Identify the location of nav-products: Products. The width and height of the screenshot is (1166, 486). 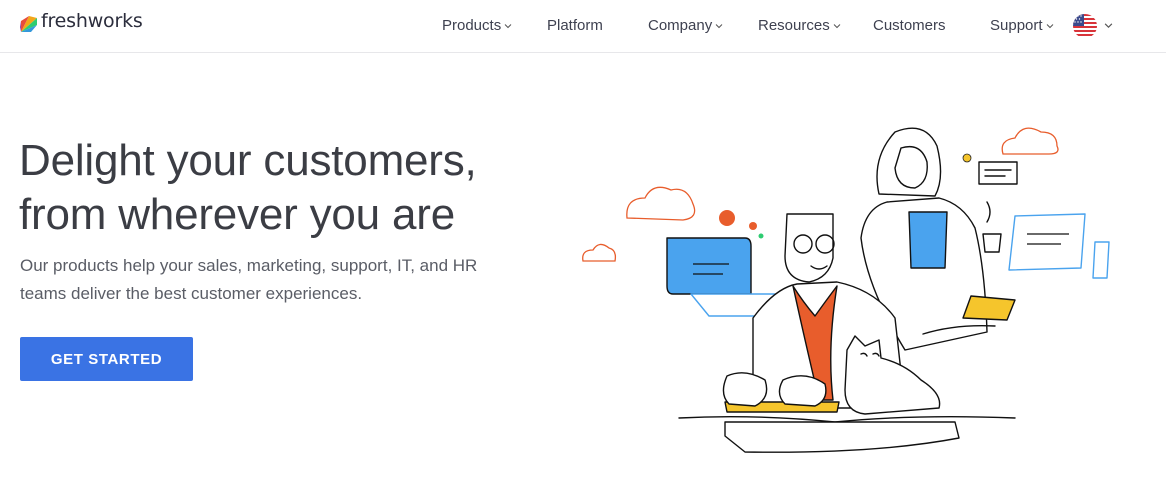
(477, 25).